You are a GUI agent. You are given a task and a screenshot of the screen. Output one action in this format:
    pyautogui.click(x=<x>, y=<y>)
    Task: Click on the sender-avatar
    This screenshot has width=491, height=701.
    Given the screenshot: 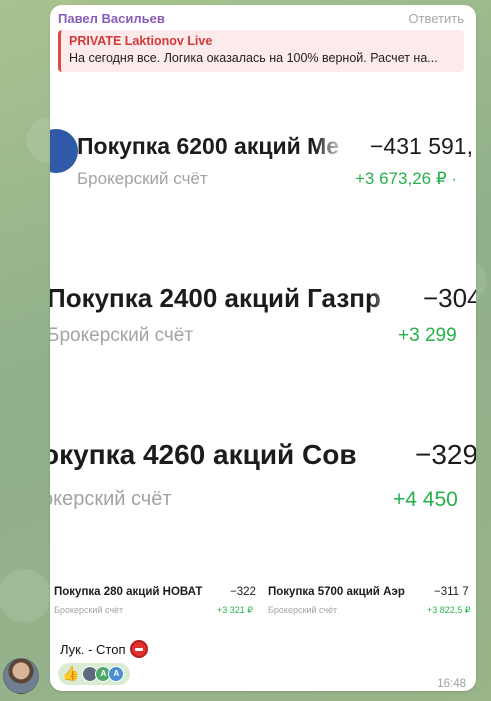 What is the action you would take?
    pyautogui.click(x=21, y=676)
    